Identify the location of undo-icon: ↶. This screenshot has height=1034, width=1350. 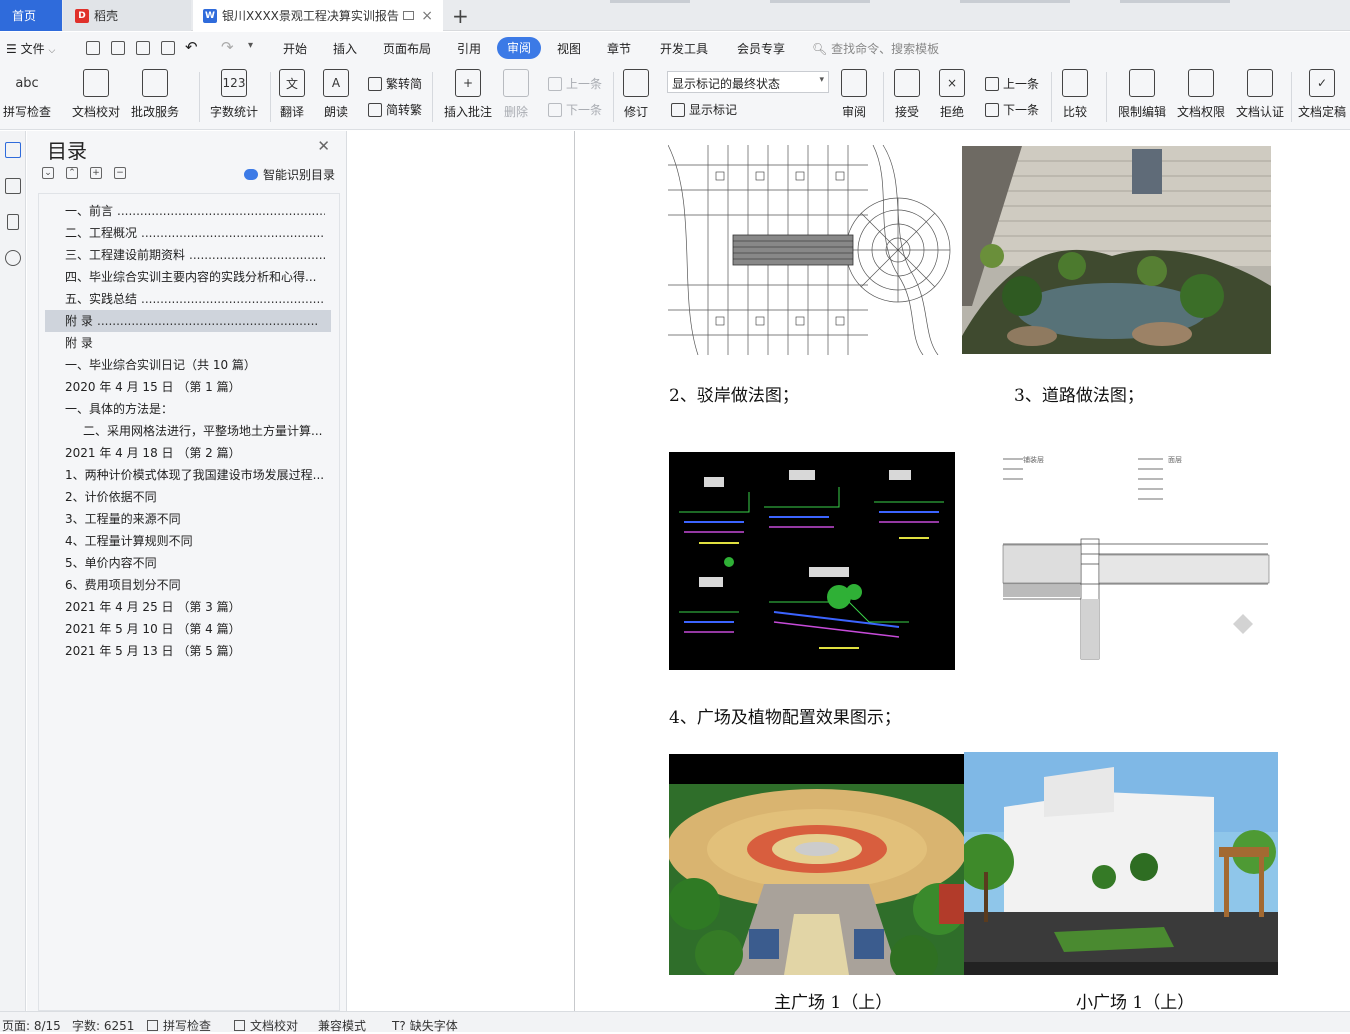
(191, 47).